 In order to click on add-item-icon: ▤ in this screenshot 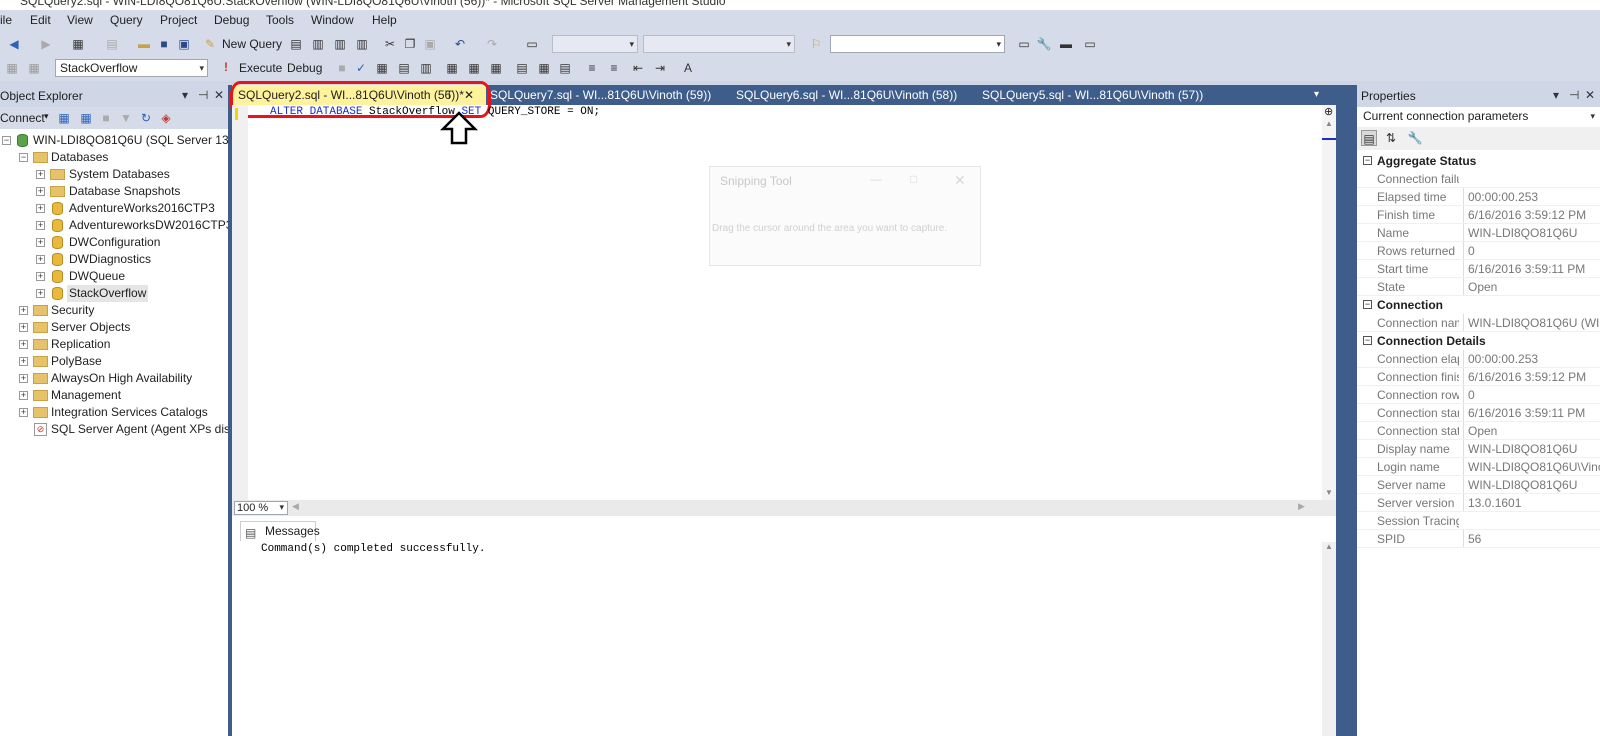, I will do `click(112, 44)`.